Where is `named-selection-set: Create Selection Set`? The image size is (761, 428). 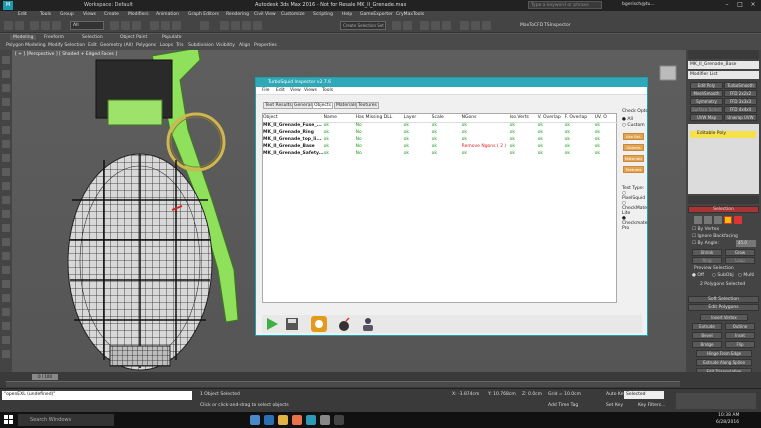 named-selection-set: Create Selection Set is located at coordinates (363, 25).